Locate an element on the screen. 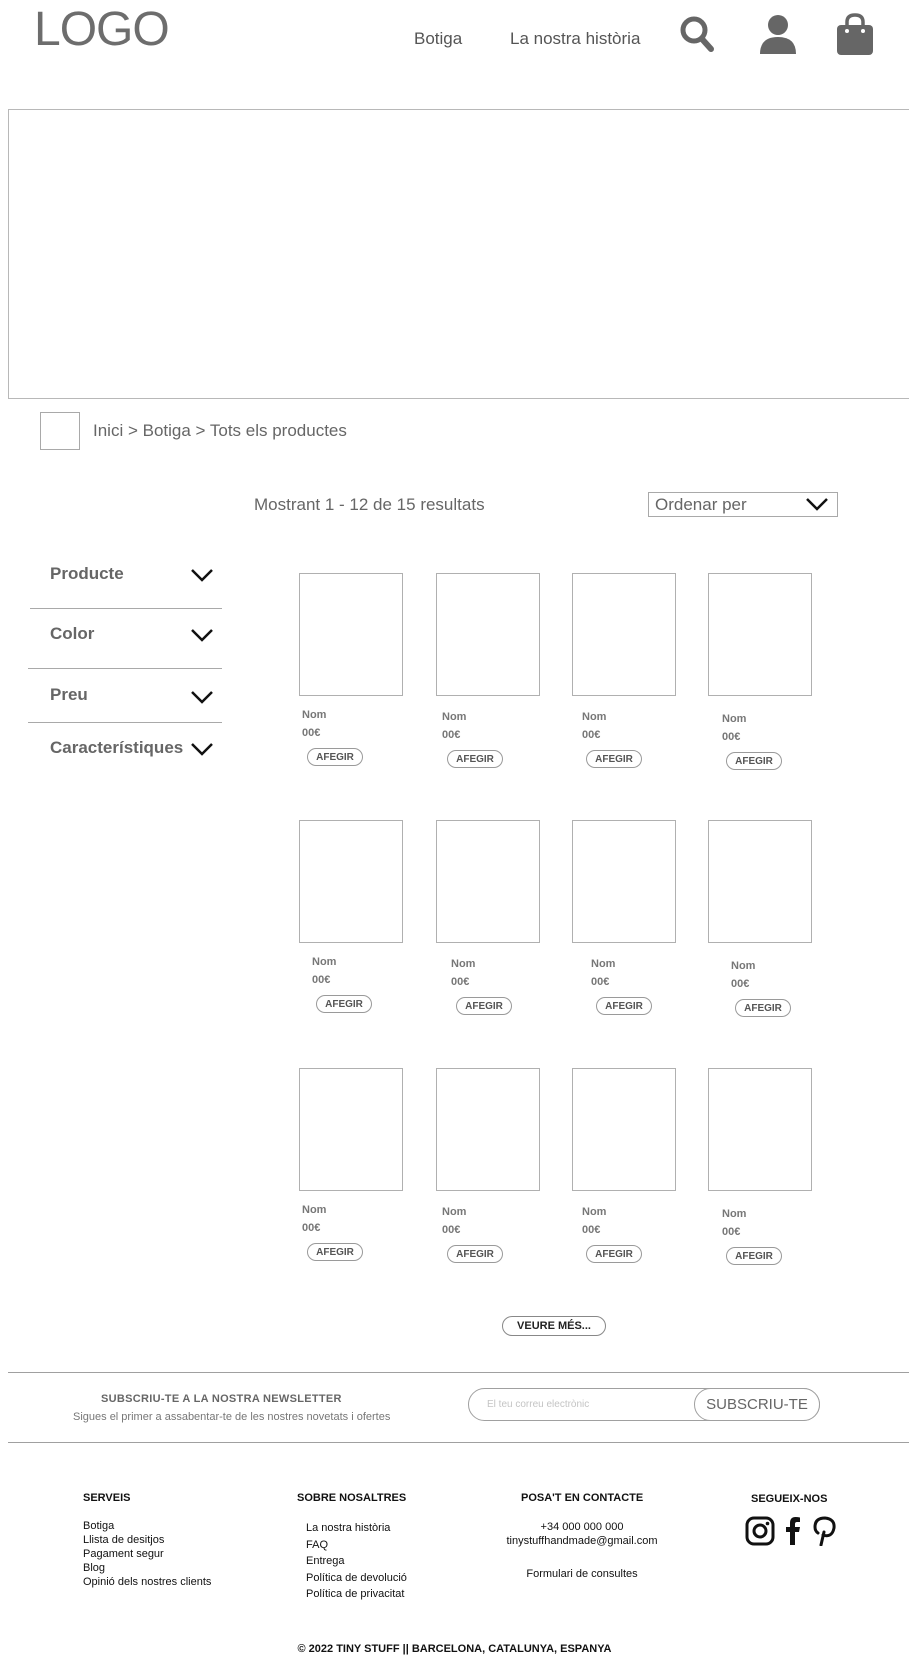  search-icon is located at coordinates (698, 34).